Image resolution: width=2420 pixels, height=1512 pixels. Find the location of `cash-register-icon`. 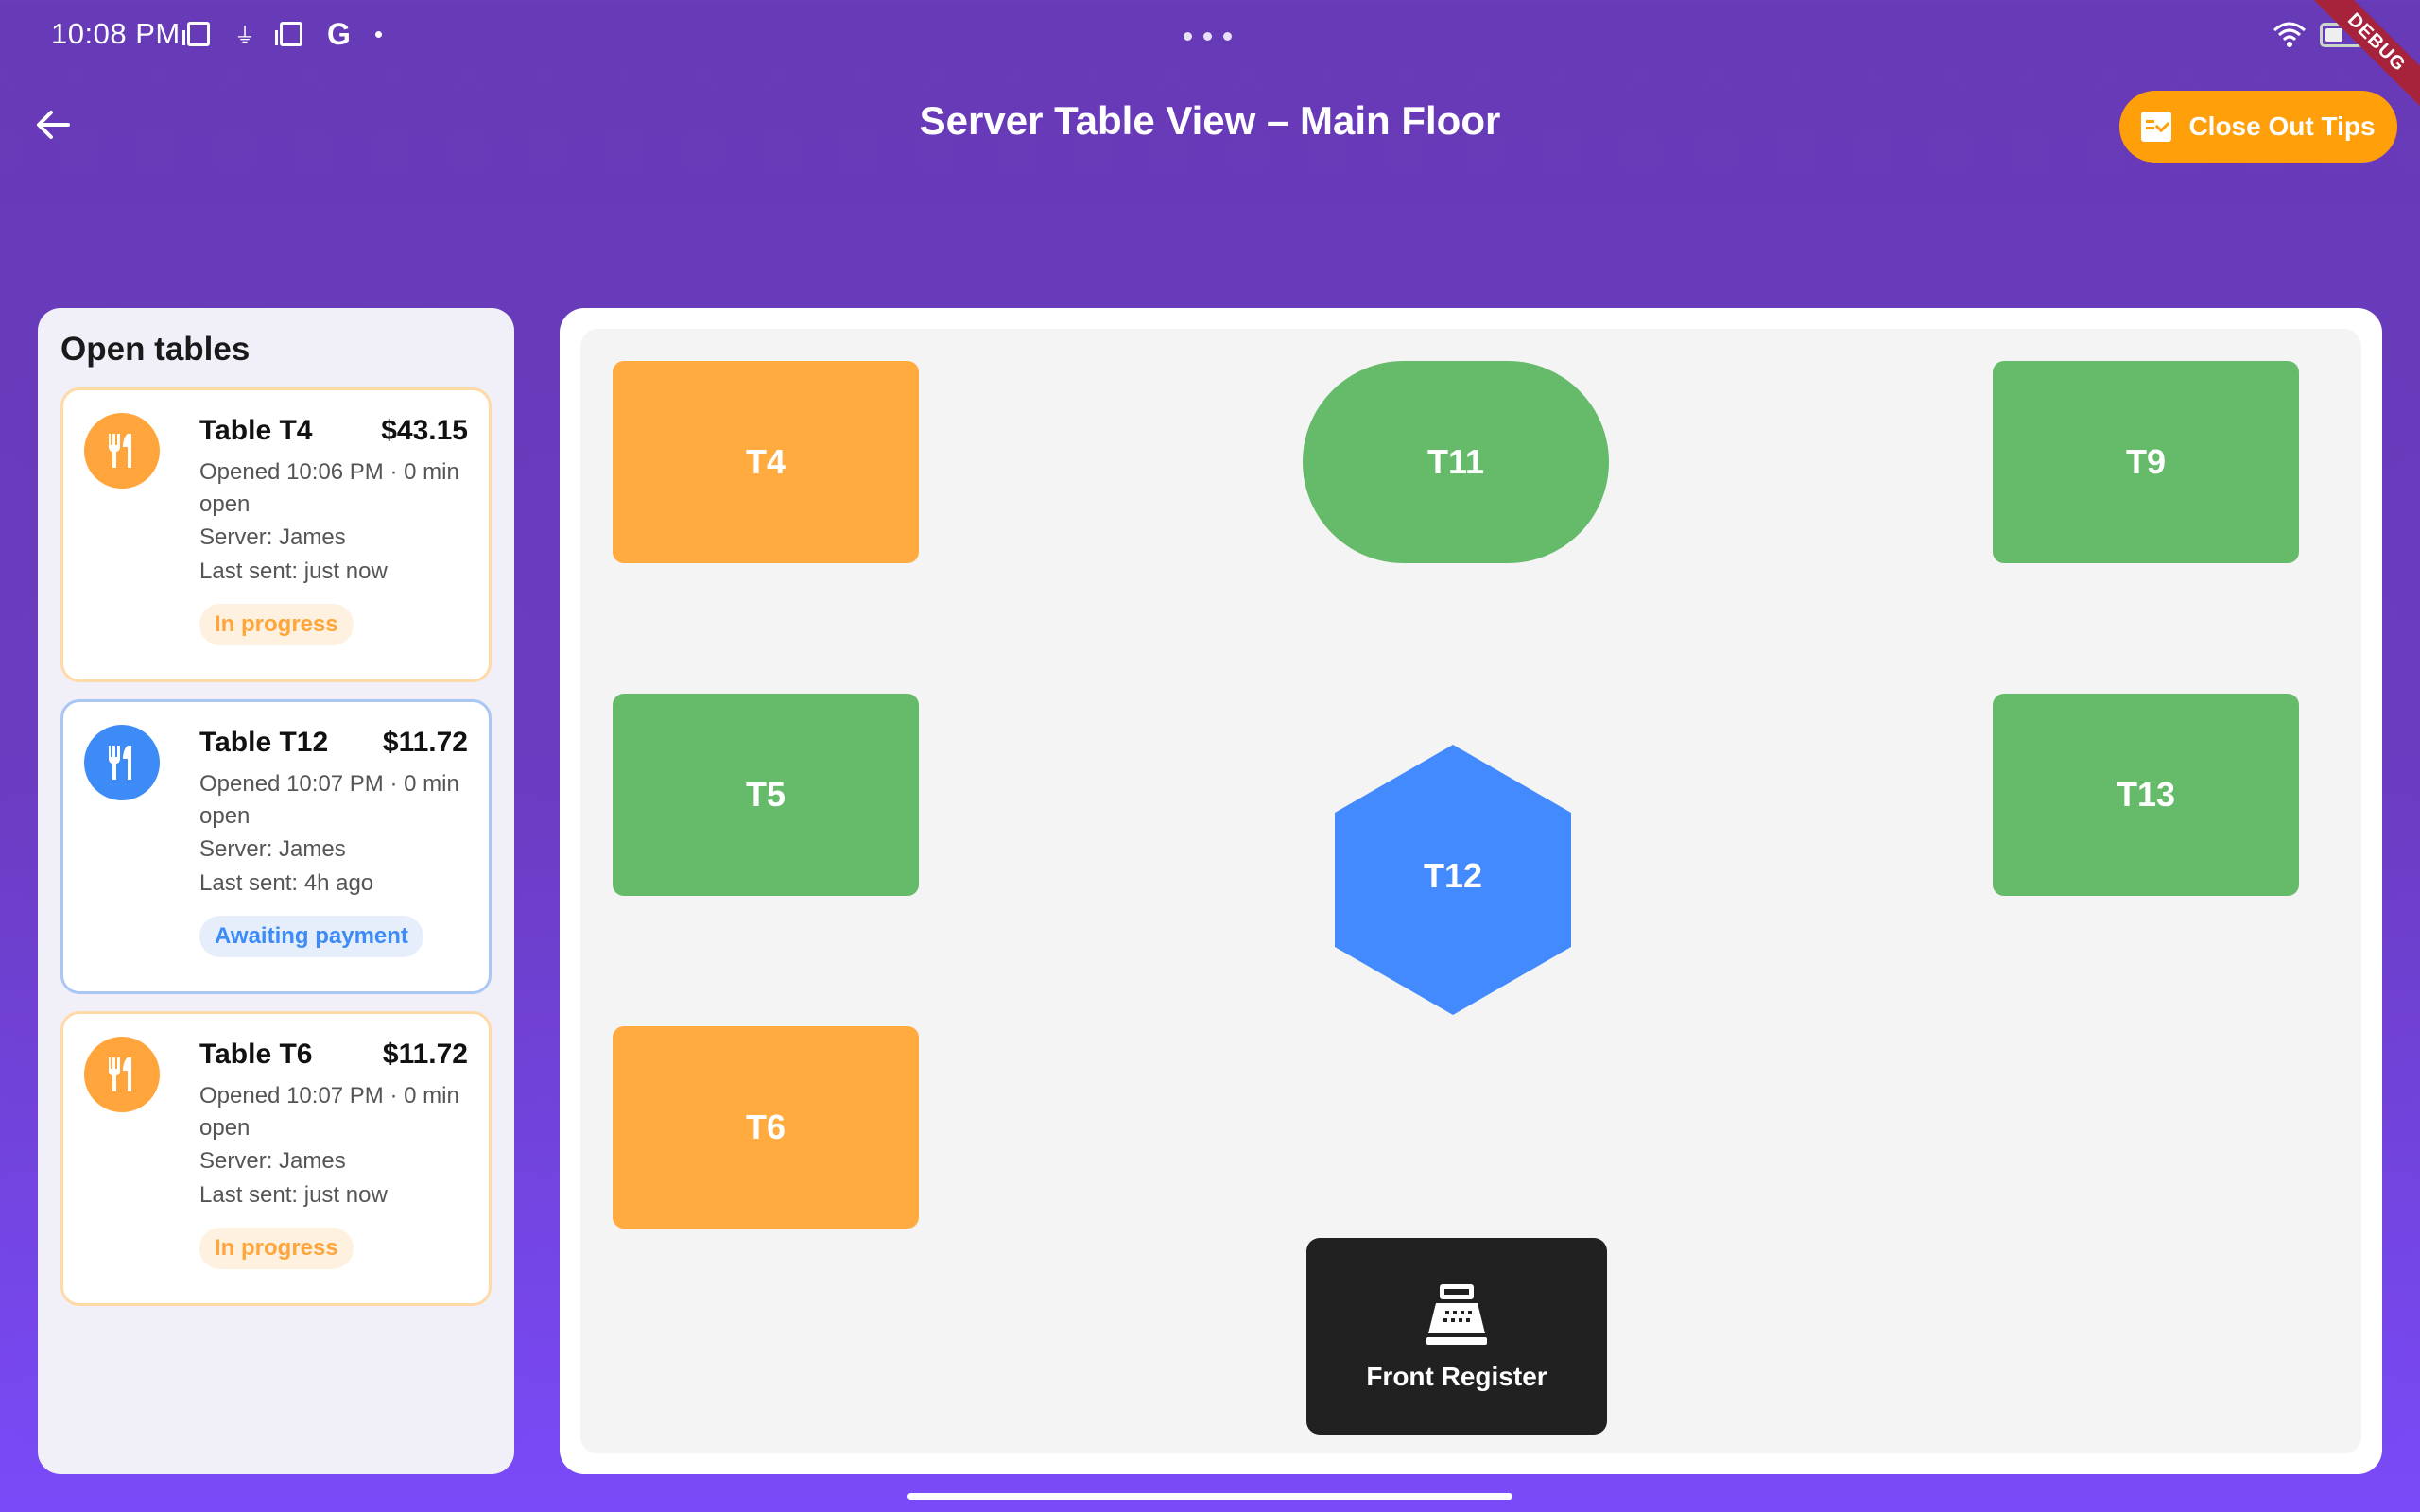

cash-register-icon is located at coordinates (1456, 1314).